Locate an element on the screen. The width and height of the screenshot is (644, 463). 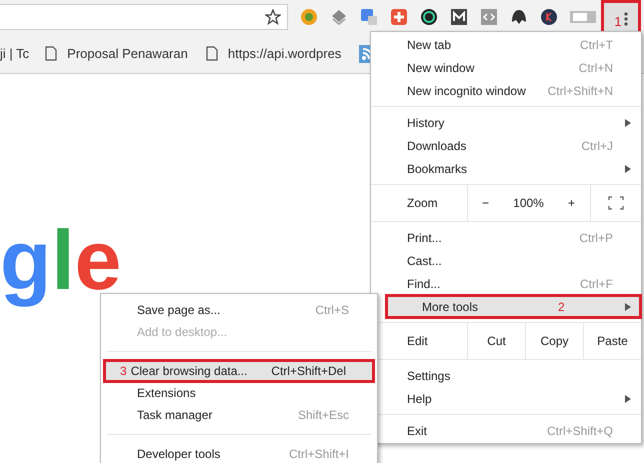
code-icon is located at coordinates (489, 17).